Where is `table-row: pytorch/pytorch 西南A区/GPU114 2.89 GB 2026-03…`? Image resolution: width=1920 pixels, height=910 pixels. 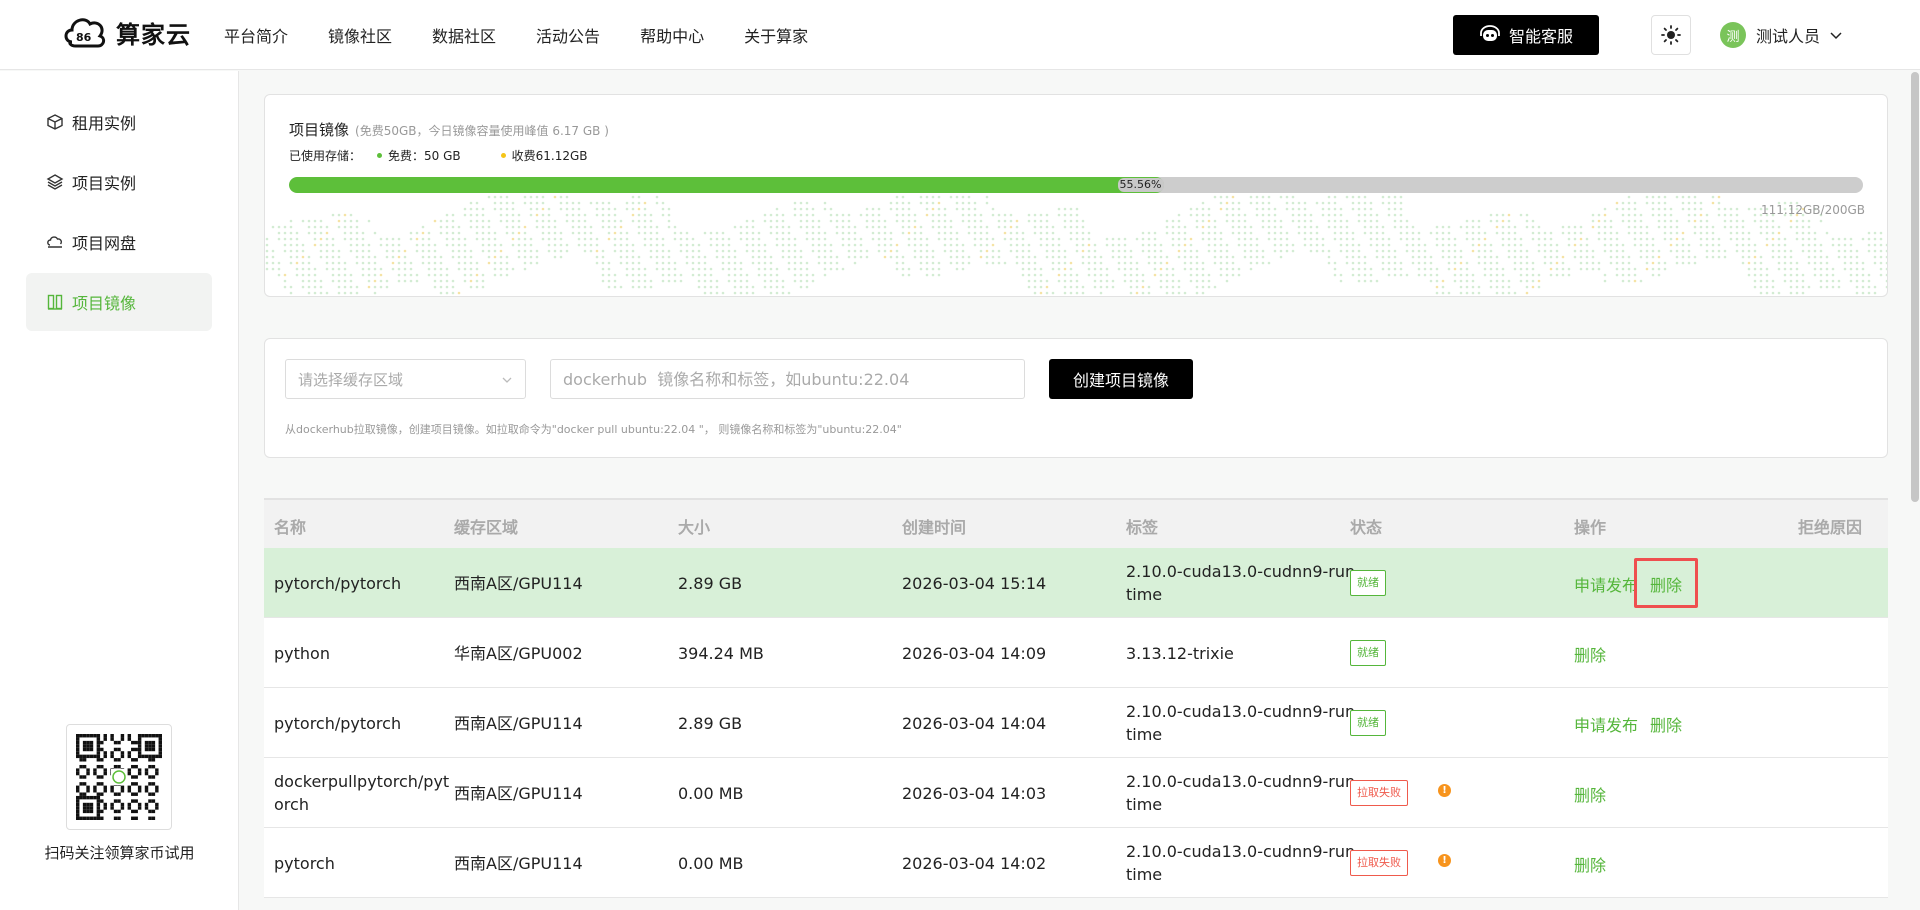
table-row: pytorch/pytorch 西南A区/GPU114 2.89 GB 2026-03… is located at coordinates (1076, 583).